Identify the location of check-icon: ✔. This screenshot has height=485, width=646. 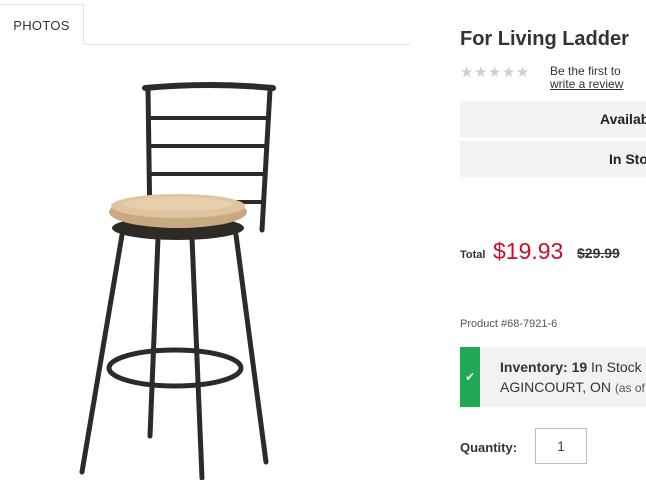
(470, 377).